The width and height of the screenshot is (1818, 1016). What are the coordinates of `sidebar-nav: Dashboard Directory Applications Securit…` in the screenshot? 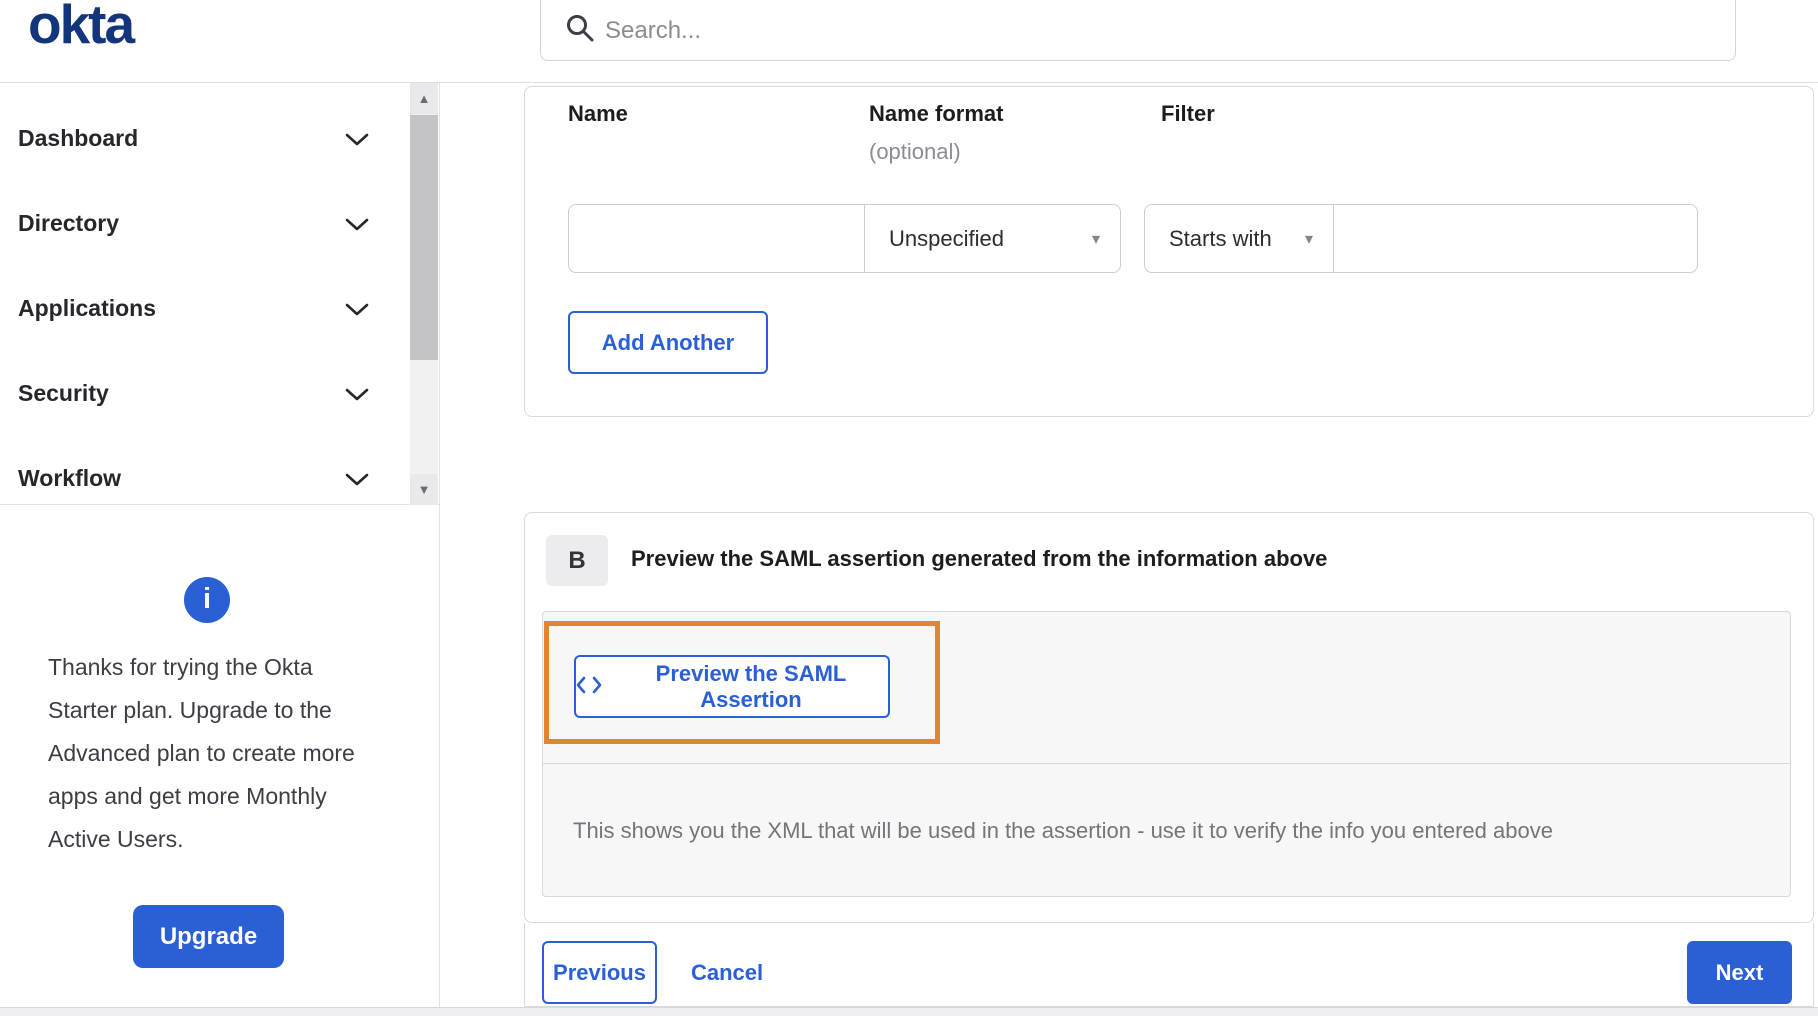 It's located at (219, 294).